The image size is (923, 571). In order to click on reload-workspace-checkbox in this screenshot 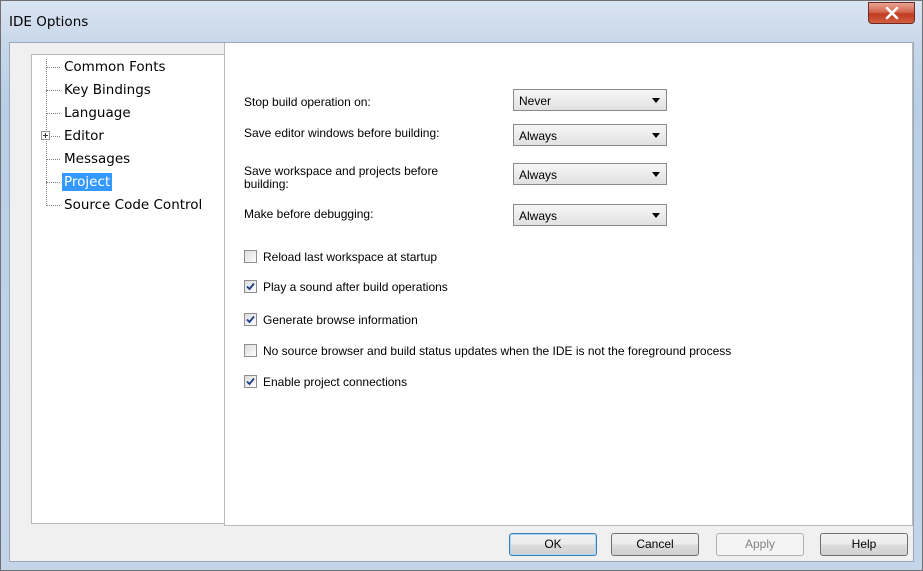, I will do `click(250, 256)`.